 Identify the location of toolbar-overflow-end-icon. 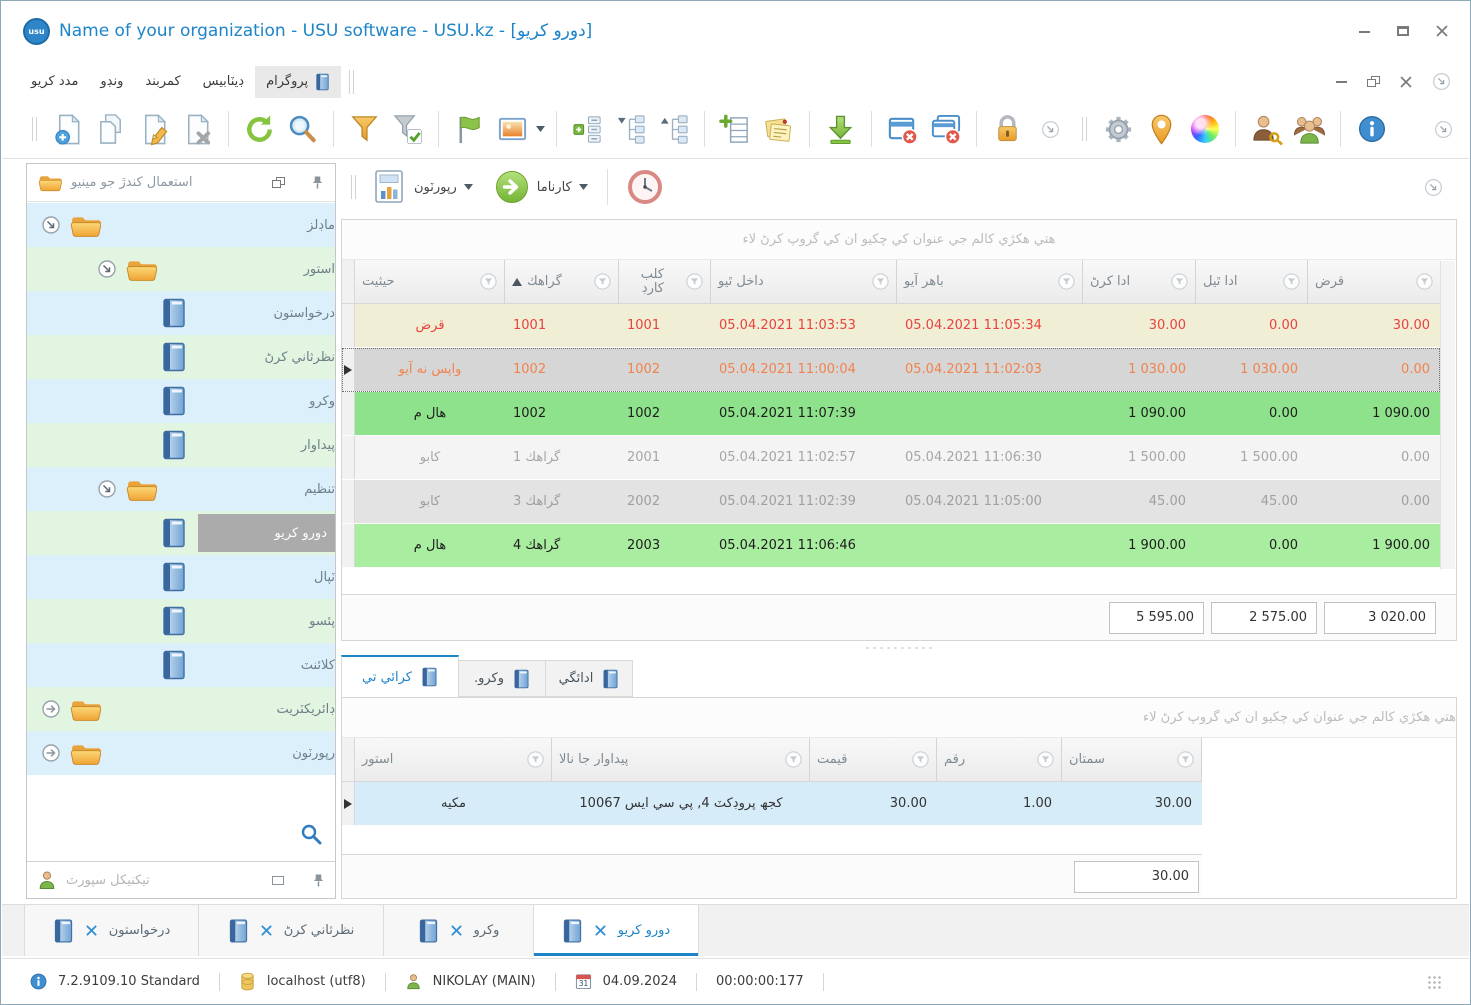
(1443, 129).